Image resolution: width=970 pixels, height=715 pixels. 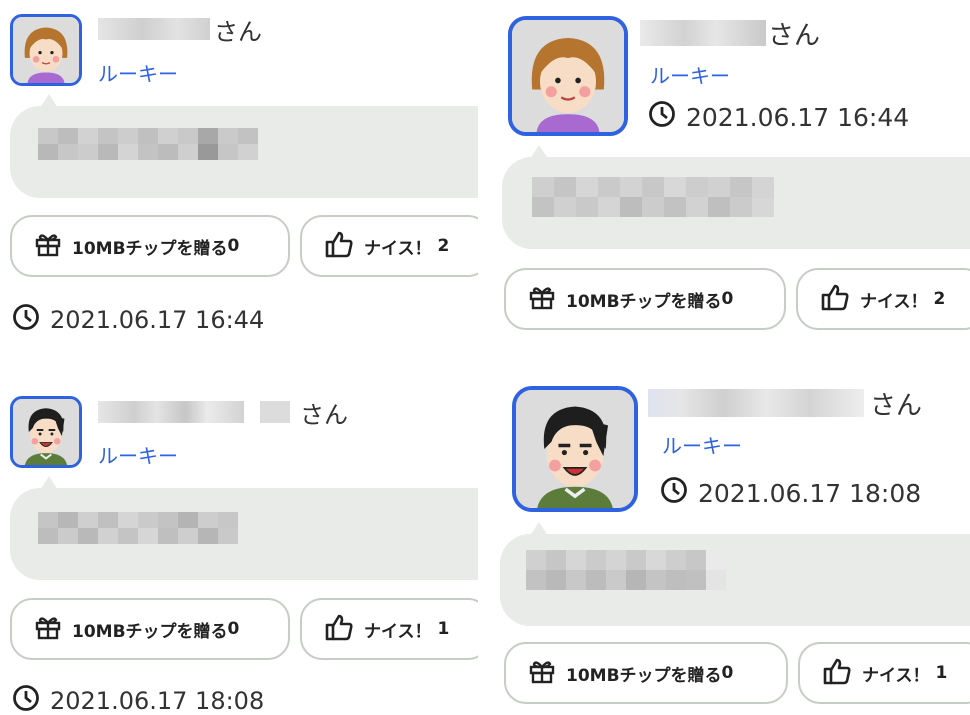 What do you see at coordinates (275, 412) in the screenshot?
I see `blurred-username-part` at bounding box center [275, 412].